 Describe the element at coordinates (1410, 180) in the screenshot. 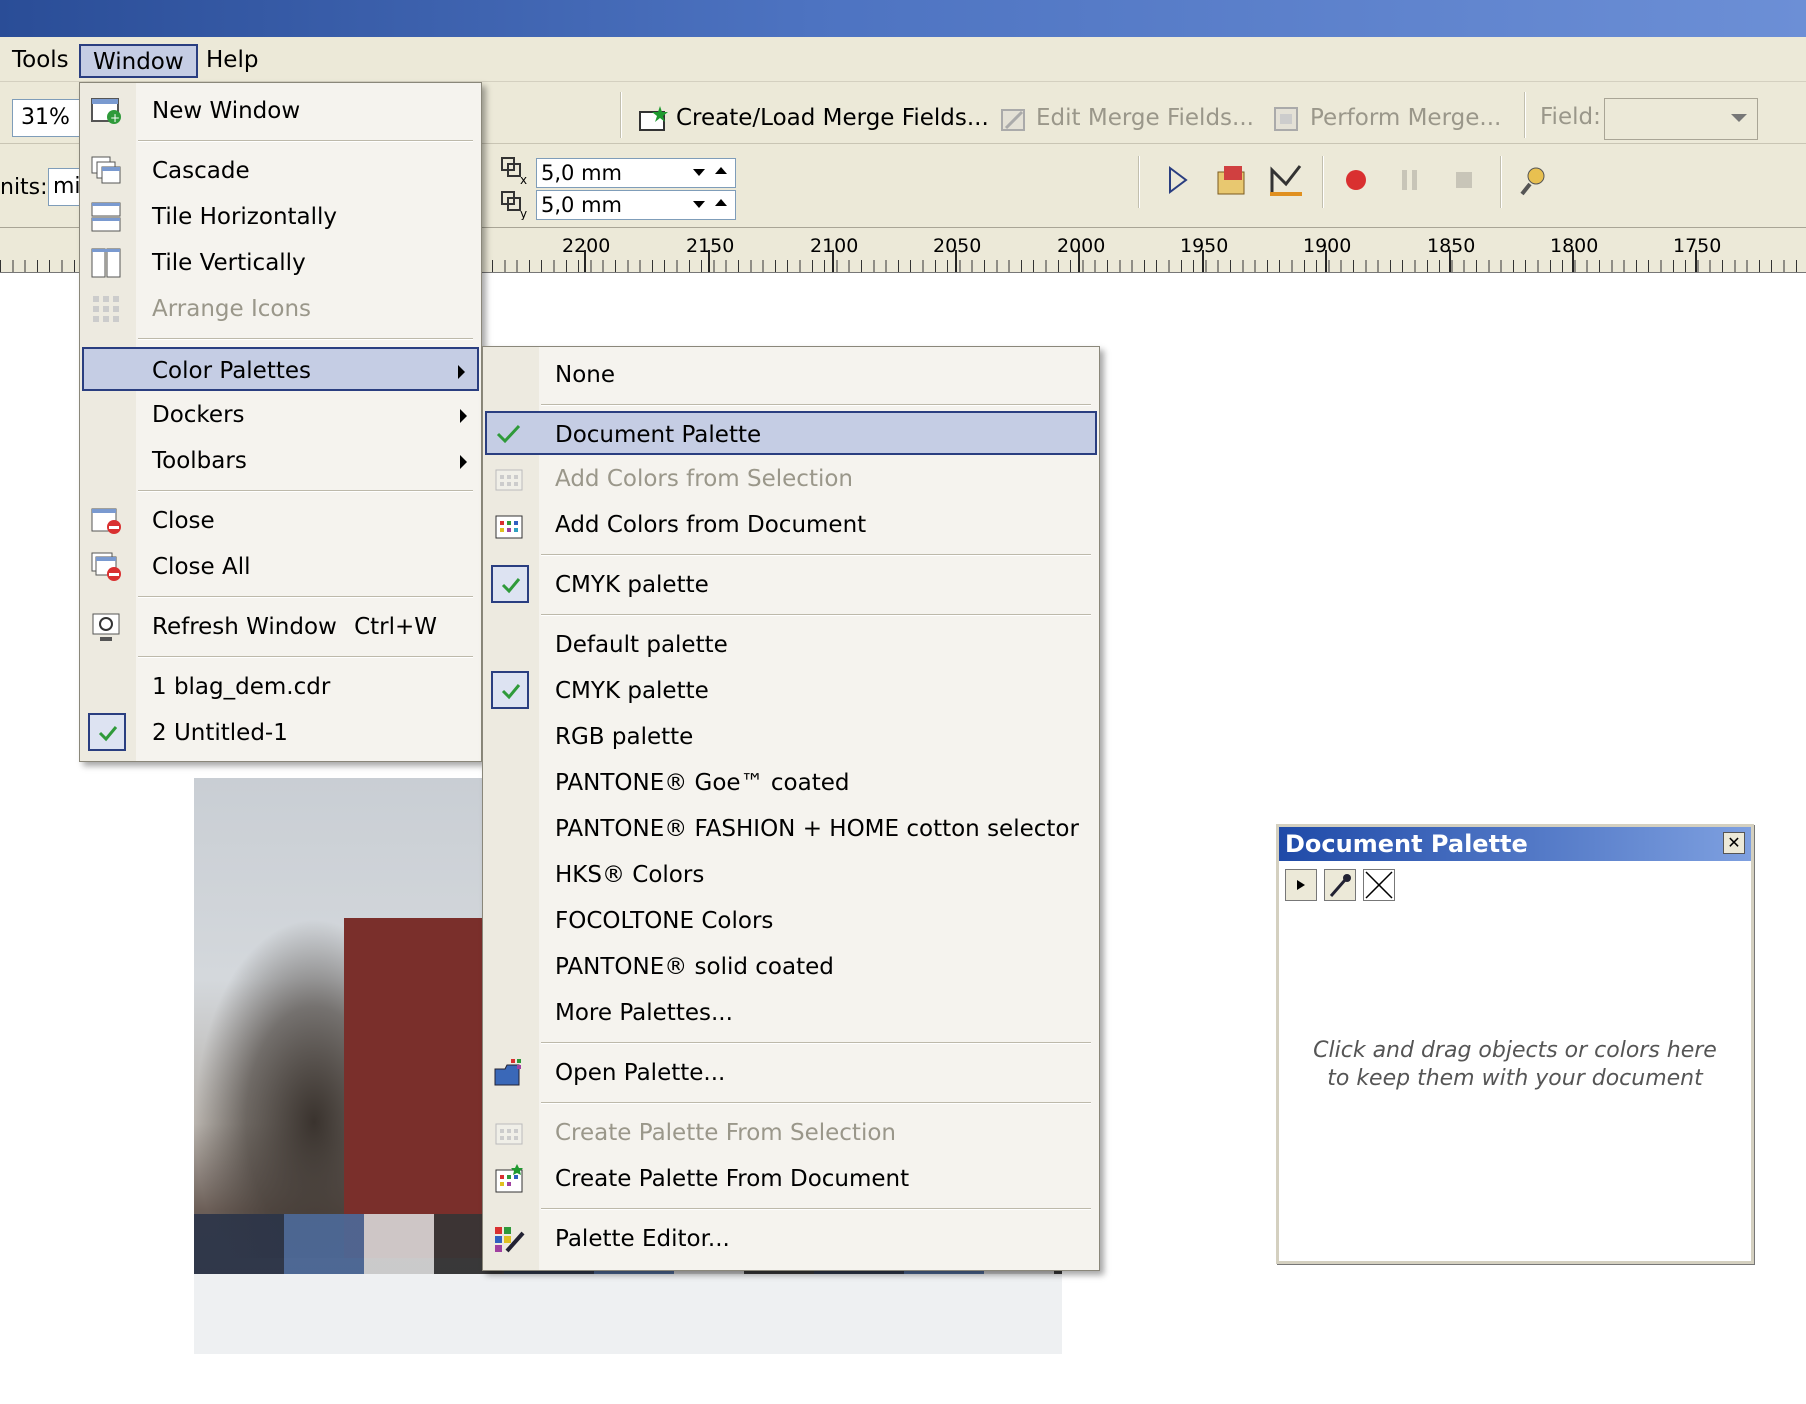

I see `pause-macro-button` at that location.